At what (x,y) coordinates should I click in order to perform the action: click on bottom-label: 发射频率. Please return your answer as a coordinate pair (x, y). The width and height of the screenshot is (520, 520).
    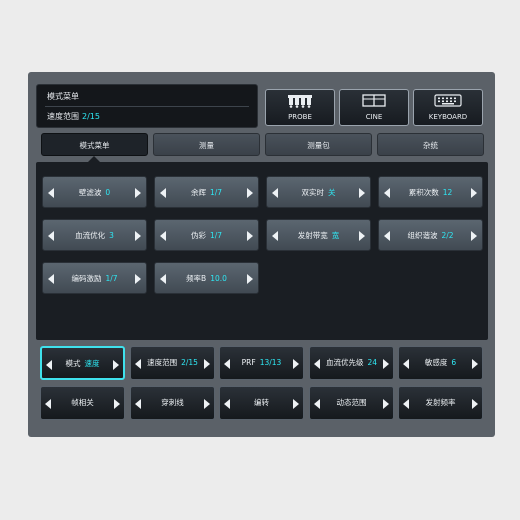
    Looking at the image, I should click on (440, 402).